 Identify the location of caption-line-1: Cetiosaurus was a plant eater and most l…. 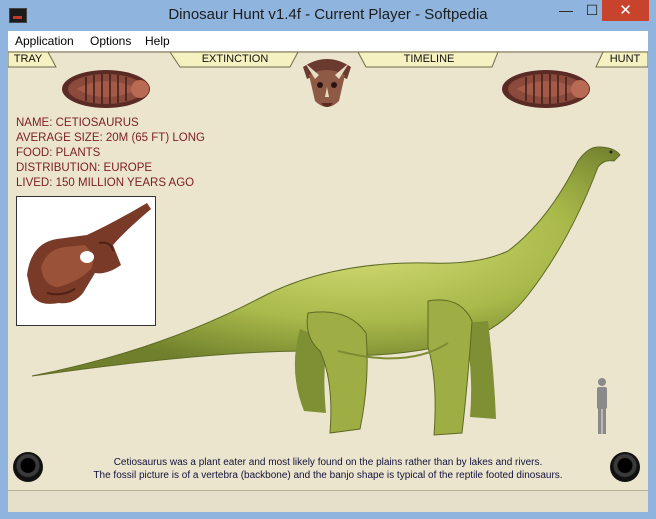
(328, 462).